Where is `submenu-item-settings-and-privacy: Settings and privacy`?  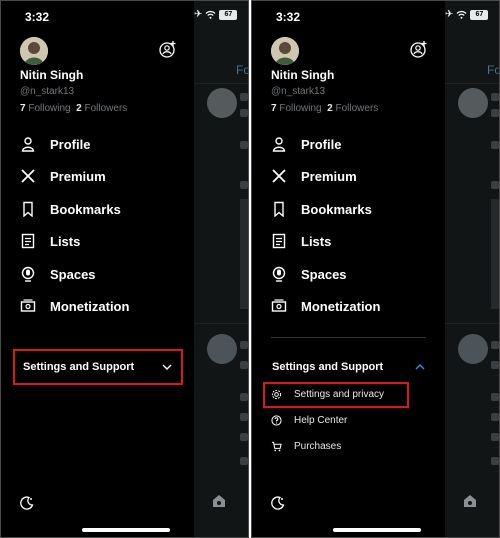
submenu-item-settings-and-privacy: Settings and privacy is located at coordinates (327, 394).